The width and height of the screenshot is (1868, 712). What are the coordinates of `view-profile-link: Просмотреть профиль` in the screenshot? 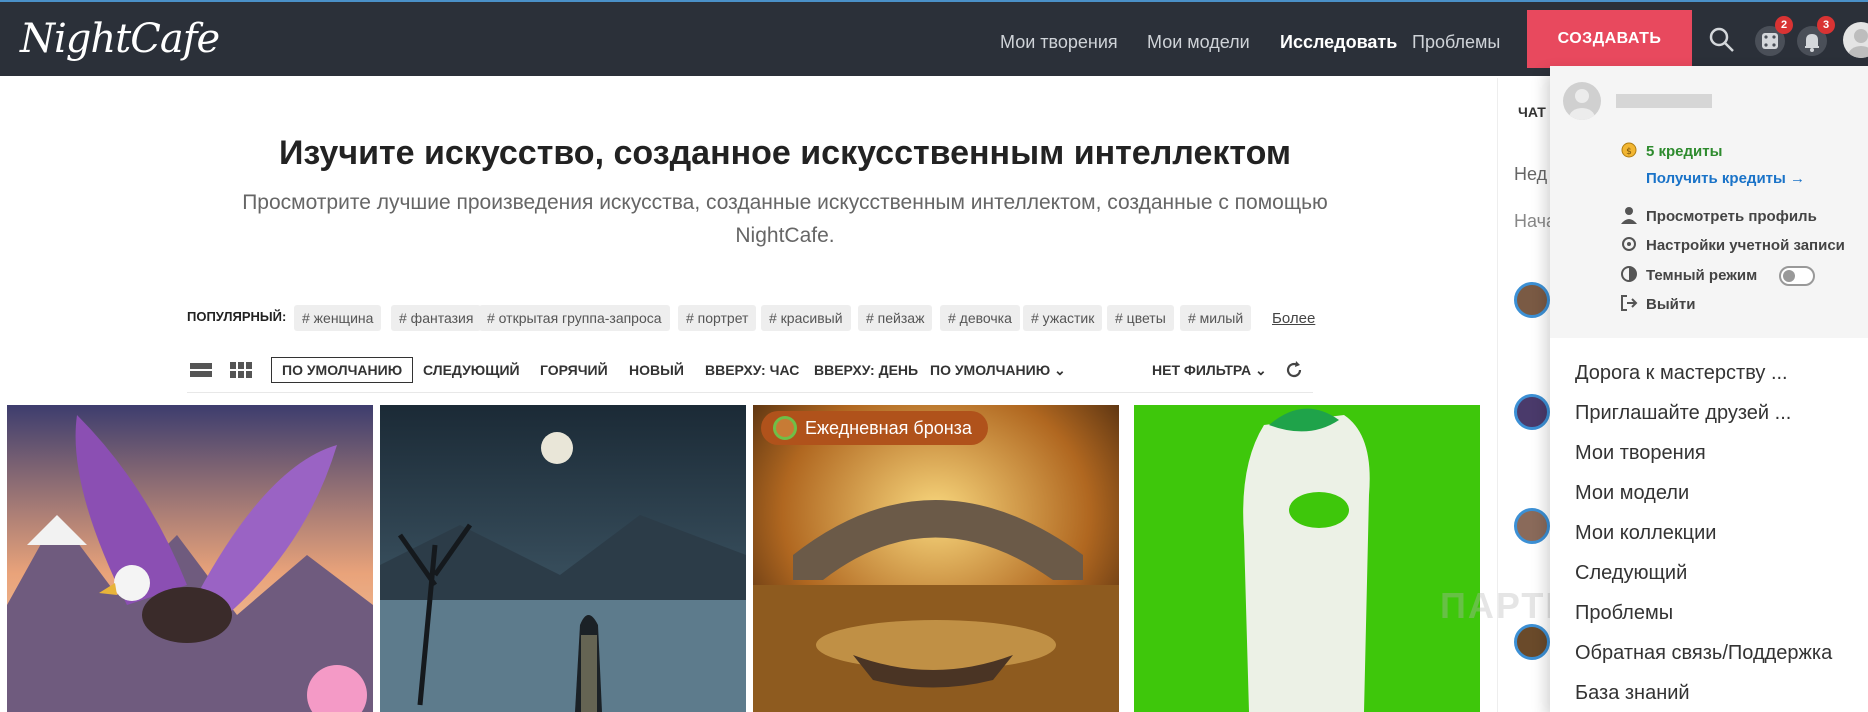 It's located at (1731, 216).